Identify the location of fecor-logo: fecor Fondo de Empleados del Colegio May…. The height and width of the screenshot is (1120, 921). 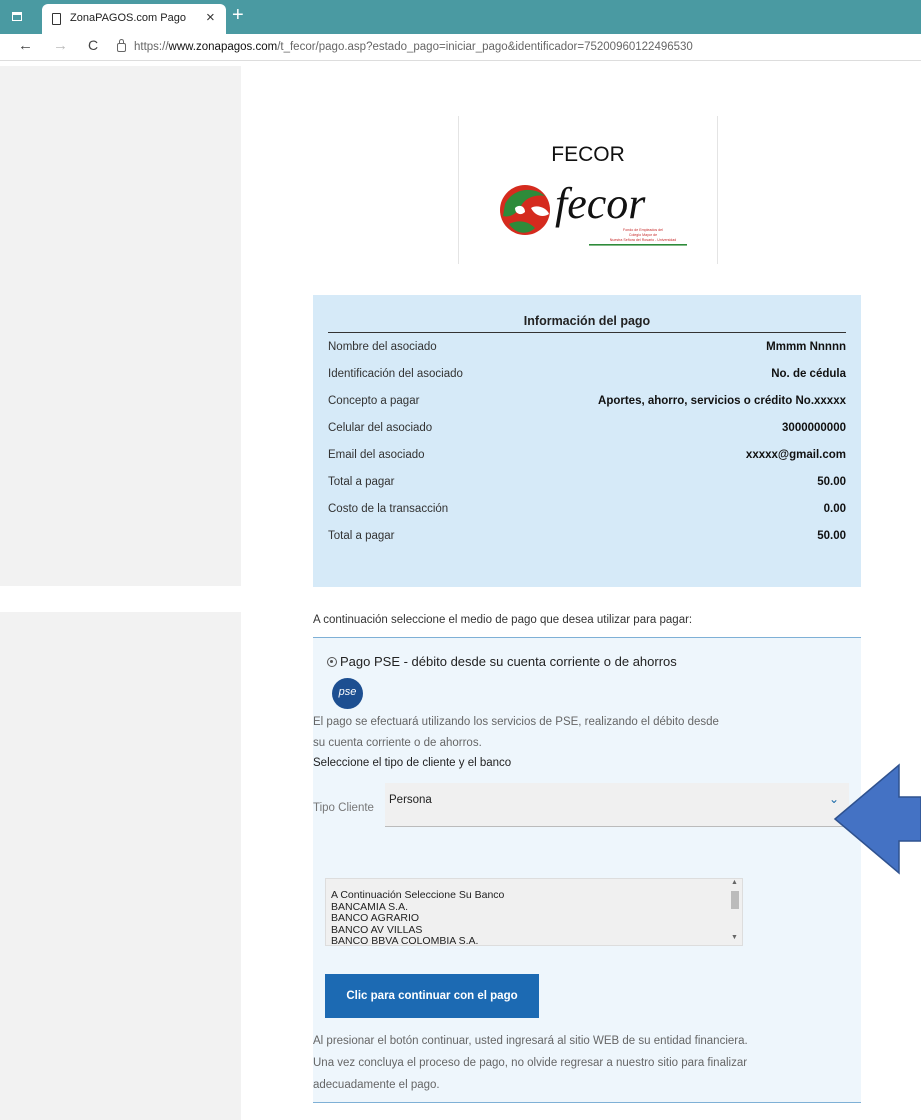
(593, 212).